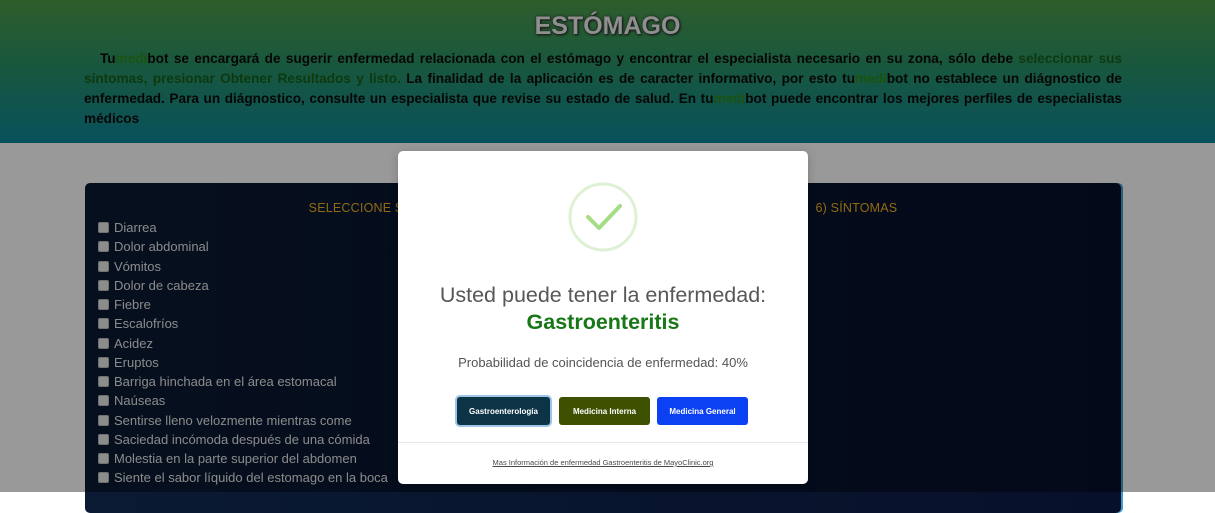  Describe the element at coordinates (503, 411) in the screenshot. I see `gastroenterologia-button: Gastroenterología` at that location.